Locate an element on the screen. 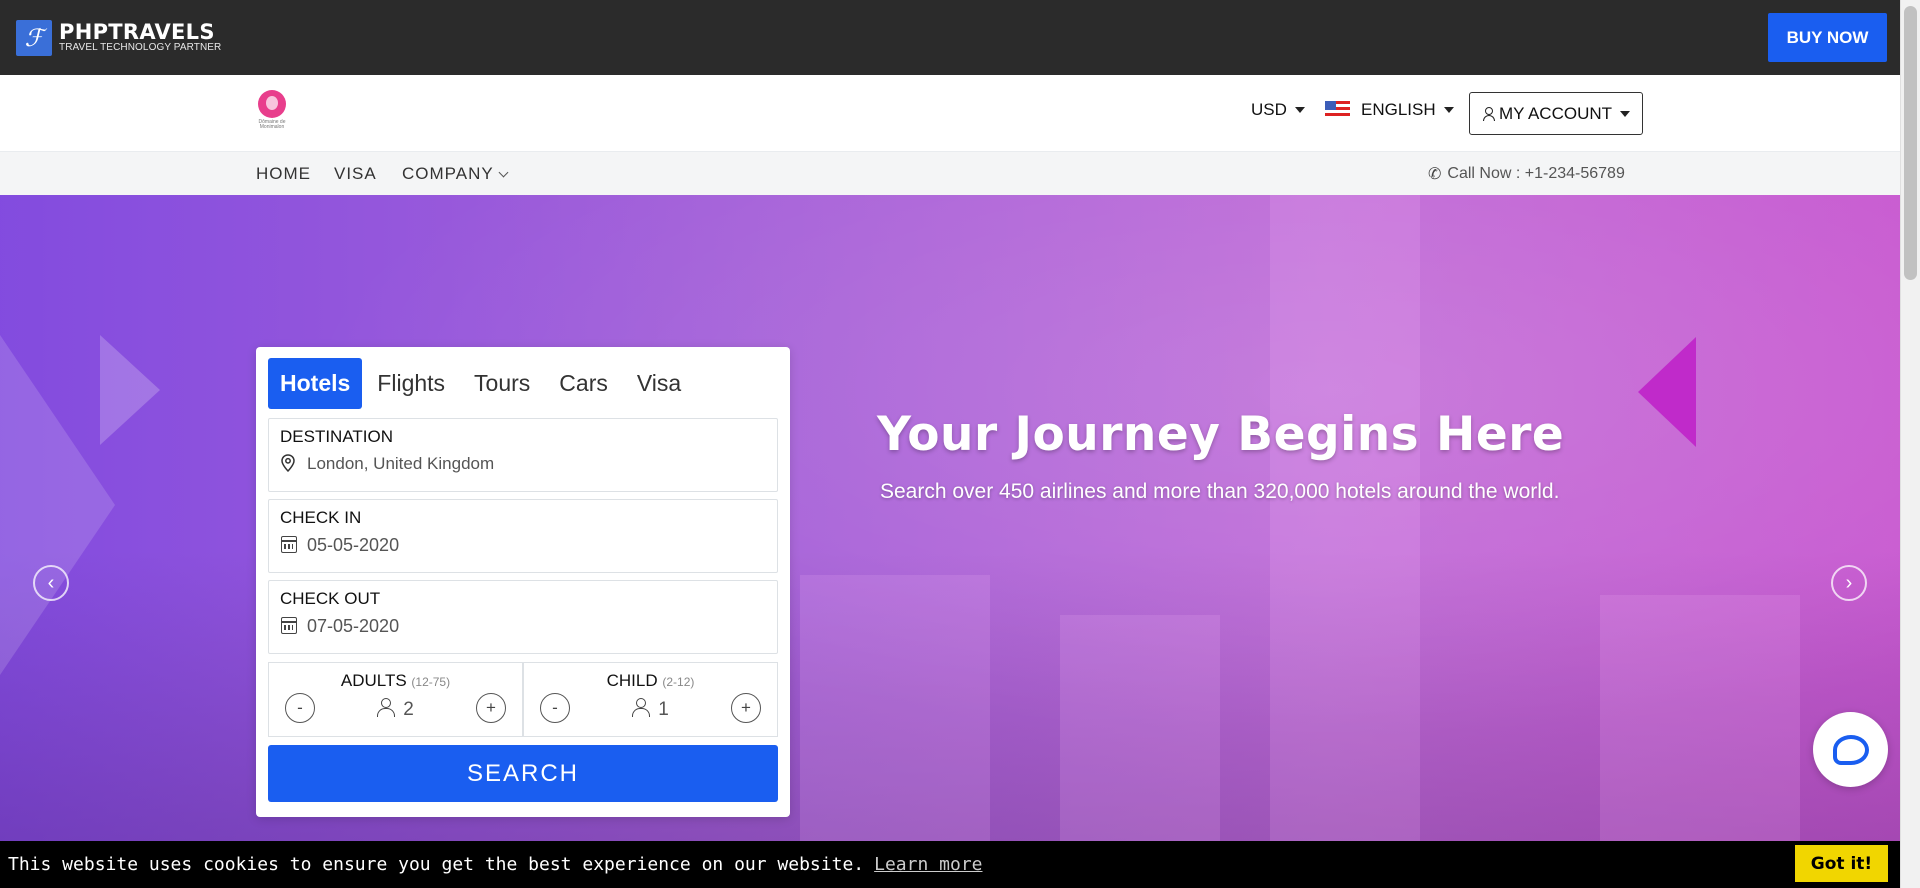 The image size is (1920, 888). account-label: MY ACCOUNT is located at coordinates (1555, 113).